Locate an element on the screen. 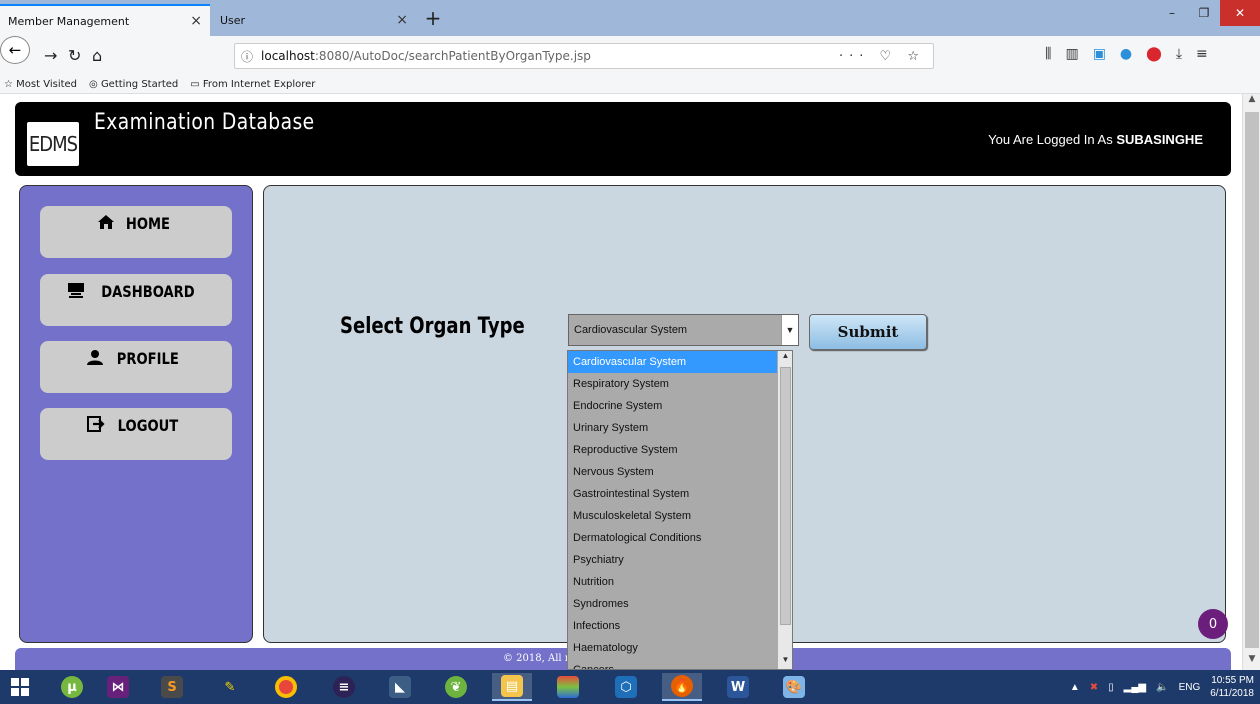 The width and height of the screenshot is (1260, 704). sidebar-item-label: HOME is located at coordinates (148, 223).